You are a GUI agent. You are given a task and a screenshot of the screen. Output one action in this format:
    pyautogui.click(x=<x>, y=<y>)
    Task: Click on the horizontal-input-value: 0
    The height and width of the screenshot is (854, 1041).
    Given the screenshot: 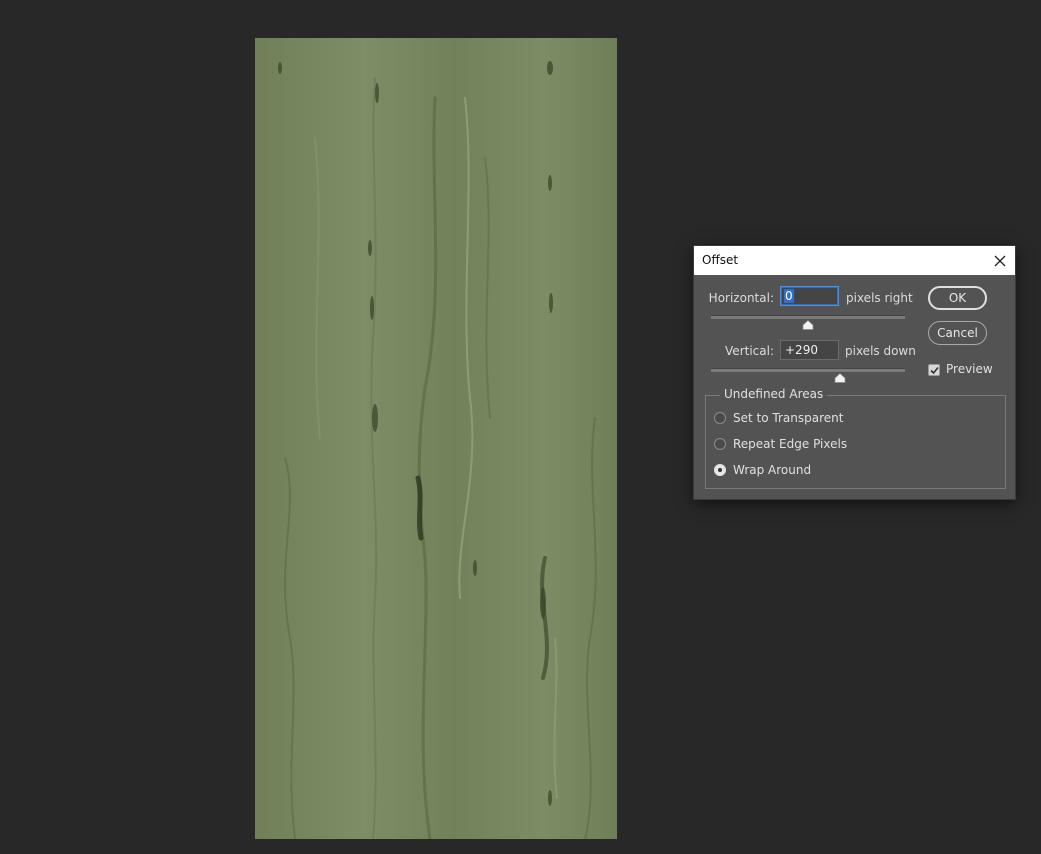 What is the action you would take?
    pyautogui.click(x=789, y=296)
    